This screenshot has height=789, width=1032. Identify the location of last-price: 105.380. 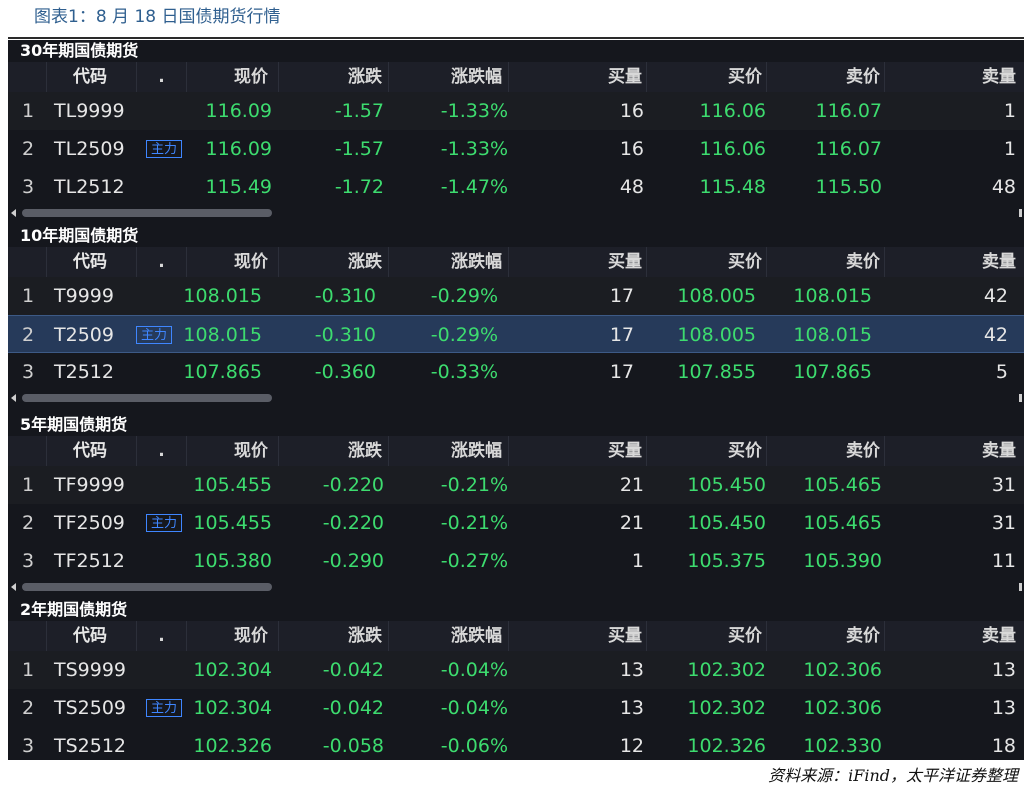
(232, 561).